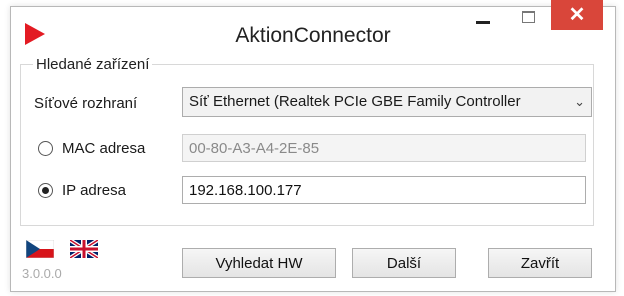 This screenshot has height=296, width=624. Describe the element at coordinates (579, 101) in the screenshot. I see `chevron-down-icon: ⌄` at that location.